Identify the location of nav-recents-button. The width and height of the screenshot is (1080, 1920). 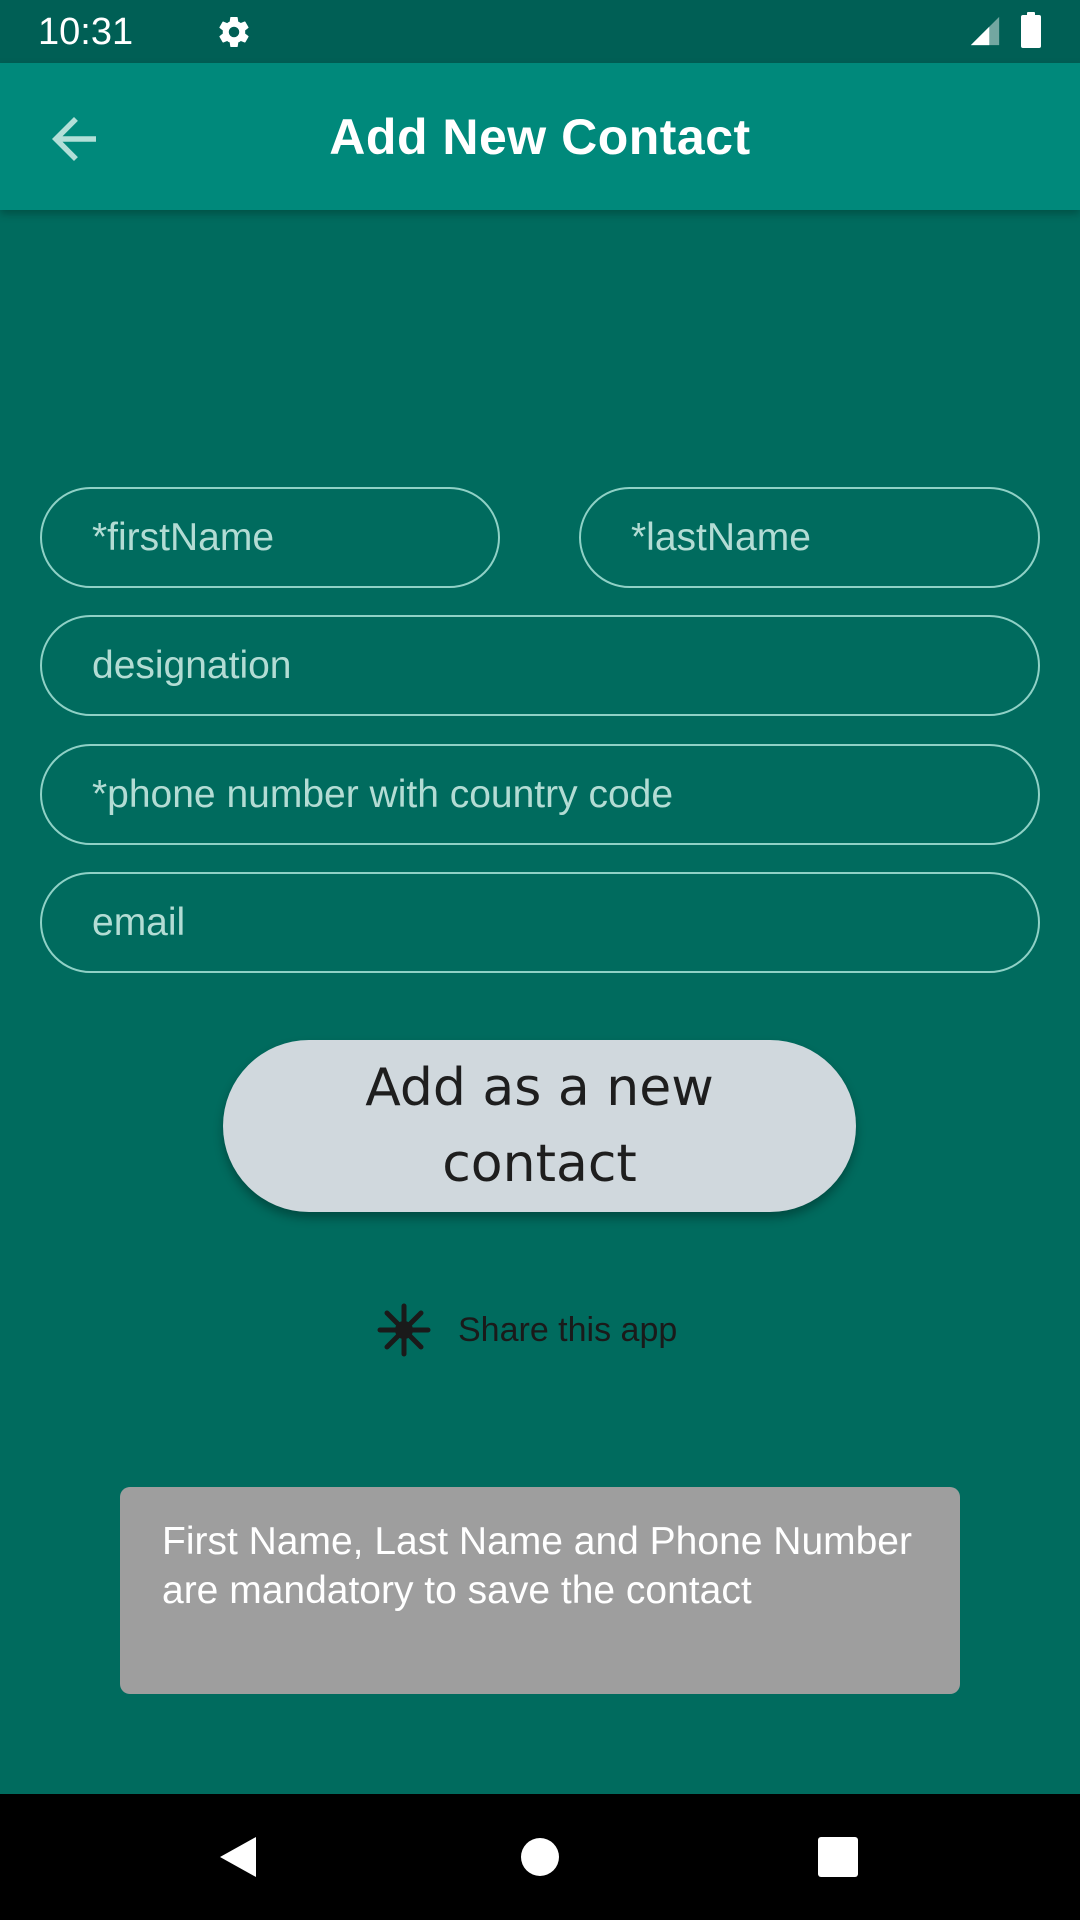
(838, 1857).